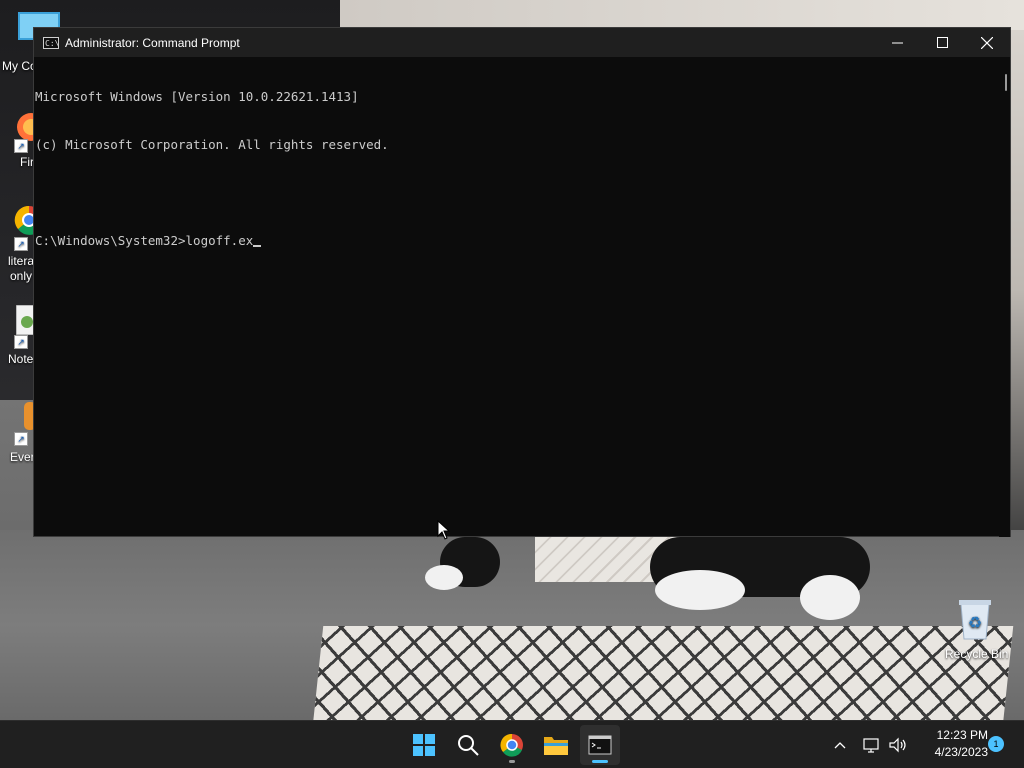 Image resolution: width=1024 pixels, height=768 pixels. Describe the element at coordinates (600, 761) in the screenshot. I see `active-indicator` at that location.